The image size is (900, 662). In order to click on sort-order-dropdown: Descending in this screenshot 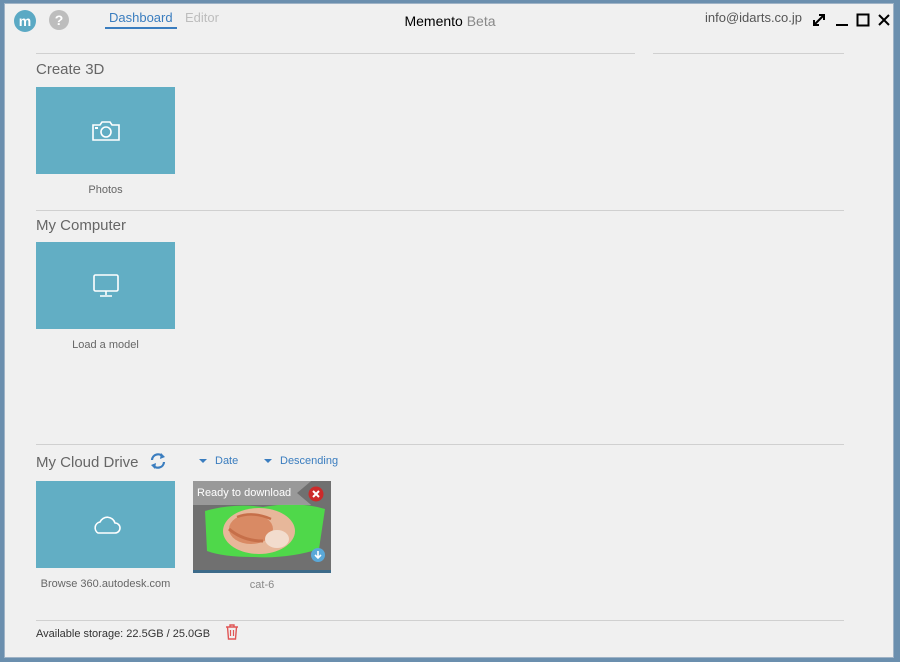, I will do `click(301, 461)`.